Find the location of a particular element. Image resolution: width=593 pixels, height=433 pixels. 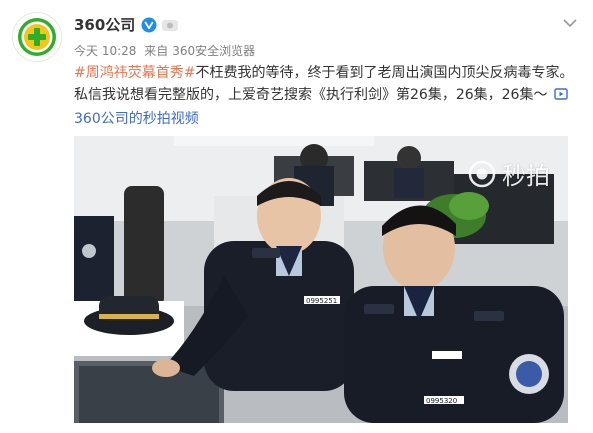

source-prefix: 来自 is located at coordinates (156, 51).